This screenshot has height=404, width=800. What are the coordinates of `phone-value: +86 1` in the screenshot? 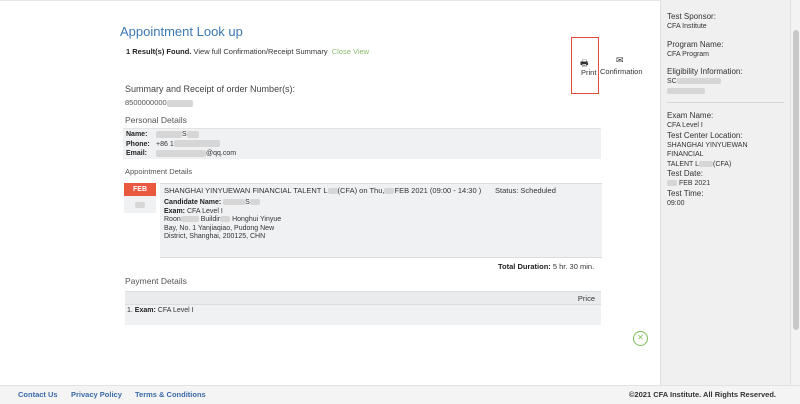 It's located at (165, 144).